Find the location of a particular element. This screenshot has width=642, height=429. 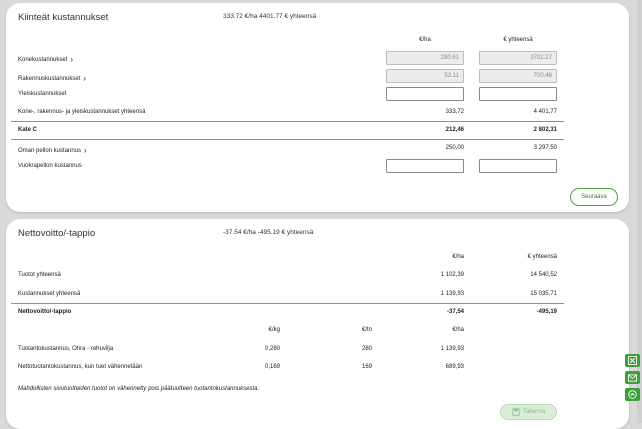

save-label: Tallenna is located at coordinates (534, 412).